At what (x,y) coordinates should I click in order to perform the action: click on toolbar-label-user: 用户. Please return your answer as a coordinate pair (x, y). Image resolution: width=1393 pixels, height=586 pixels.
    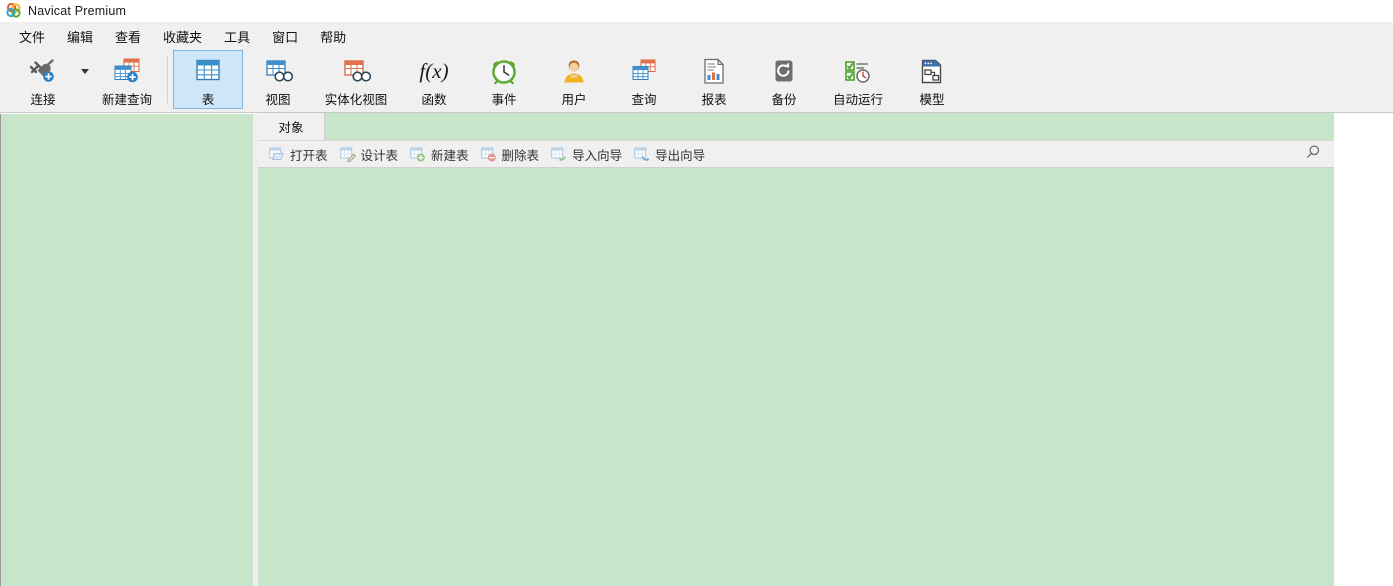
    Looking at the image, I should click on (574, 100).